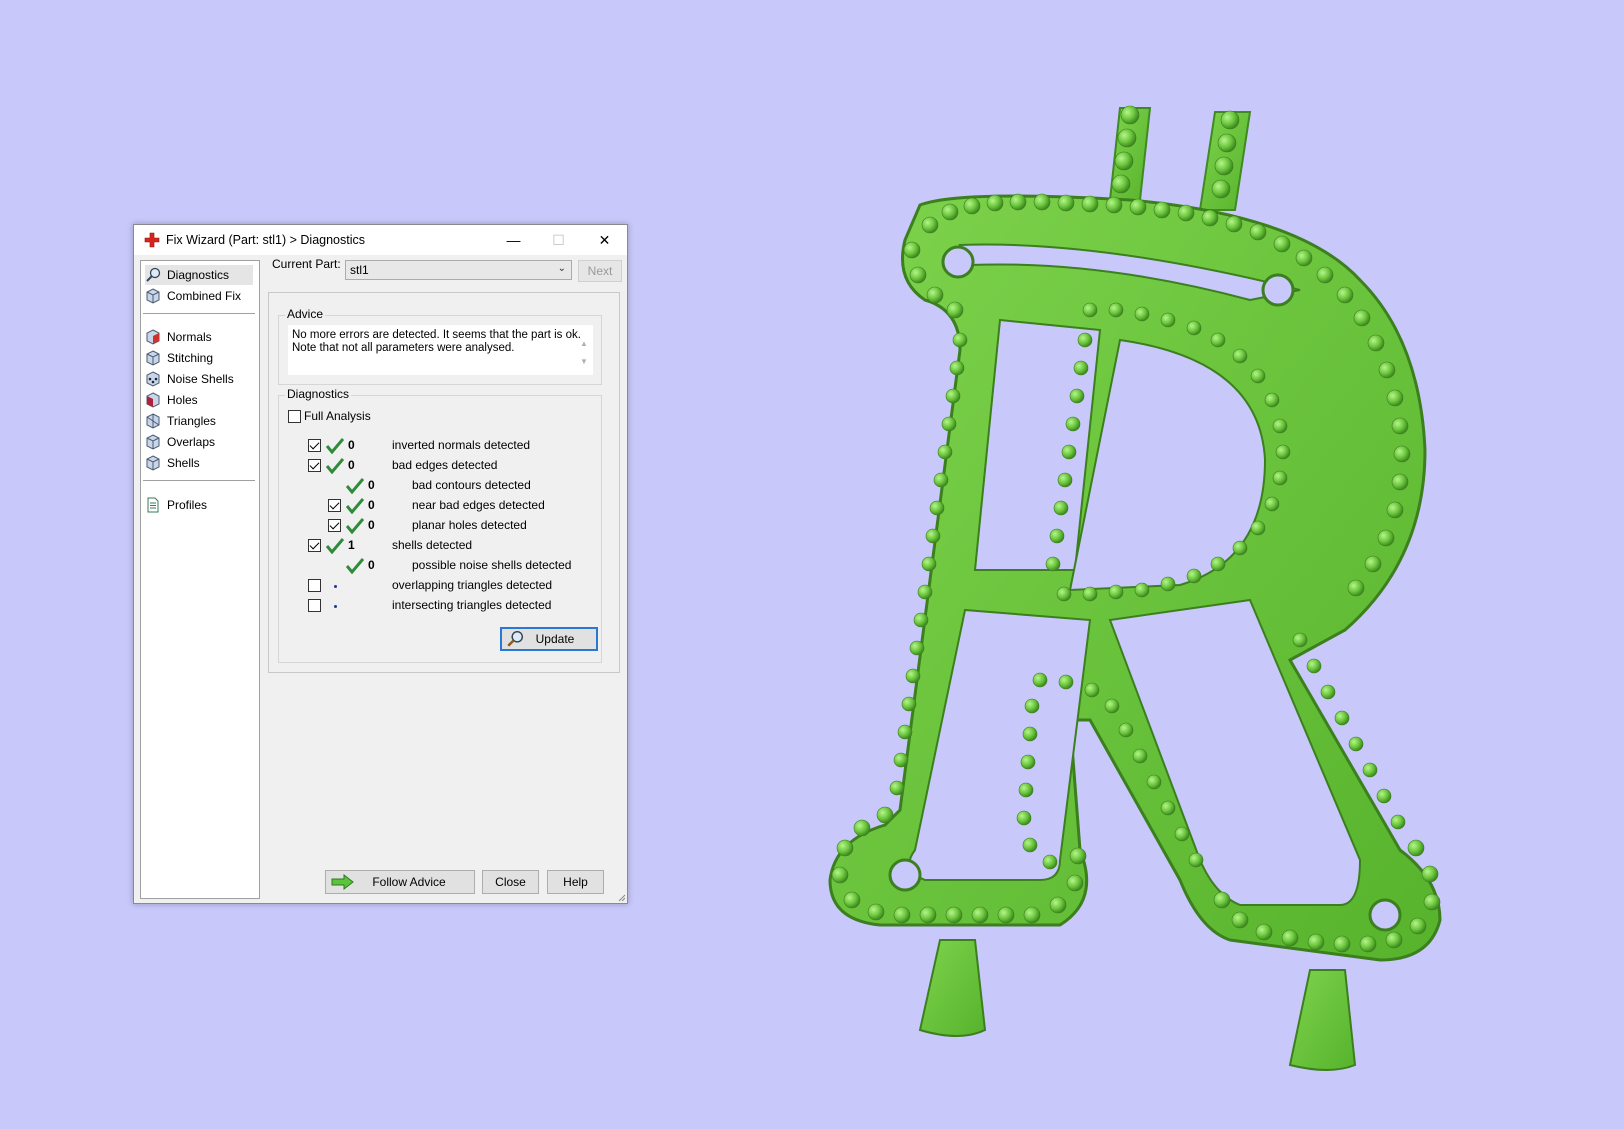 The height and width of the screenshot is (1129, 1624). I want to click on cube-hole-icon, so click(153, 400).